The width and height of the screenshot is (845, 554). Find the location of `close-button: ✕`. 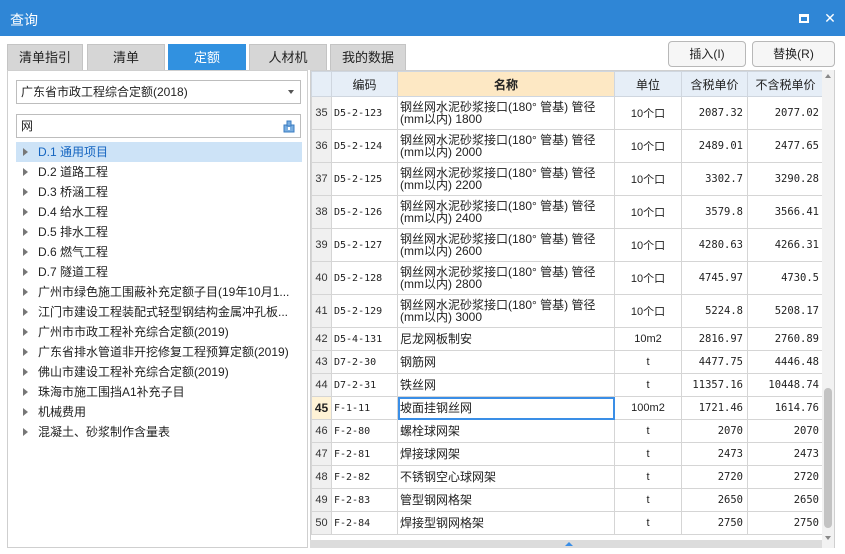

close-button: ✕ is located at coordinates (830, 18).